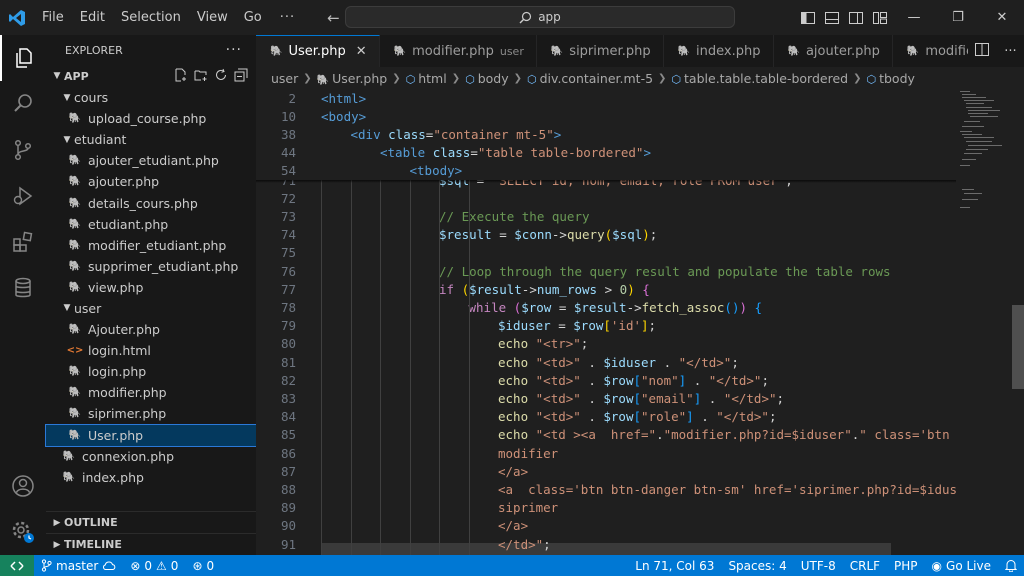 Image resolution: width=1024 pixels, height=576 pixels. I want to click on sticky-line: 10 <body>, so click(606, 116).